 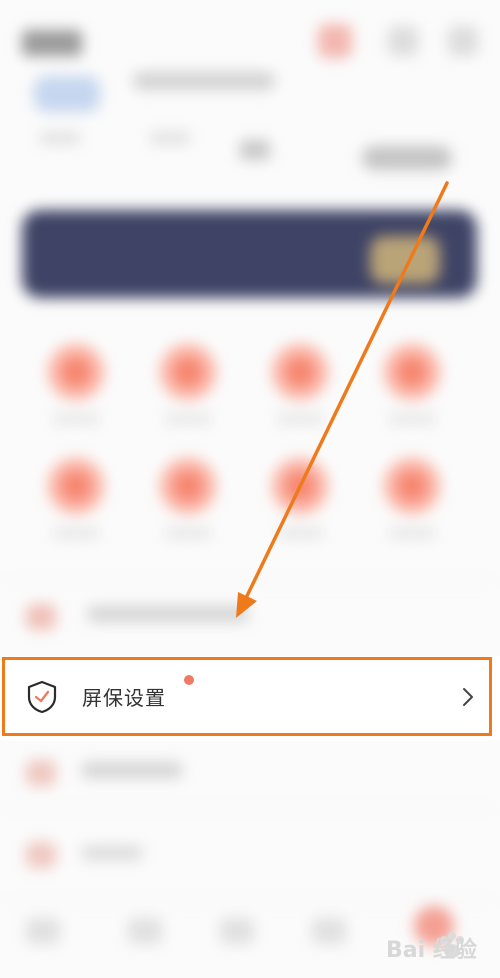 I want to click on avatar, so click(x=67, y=94).